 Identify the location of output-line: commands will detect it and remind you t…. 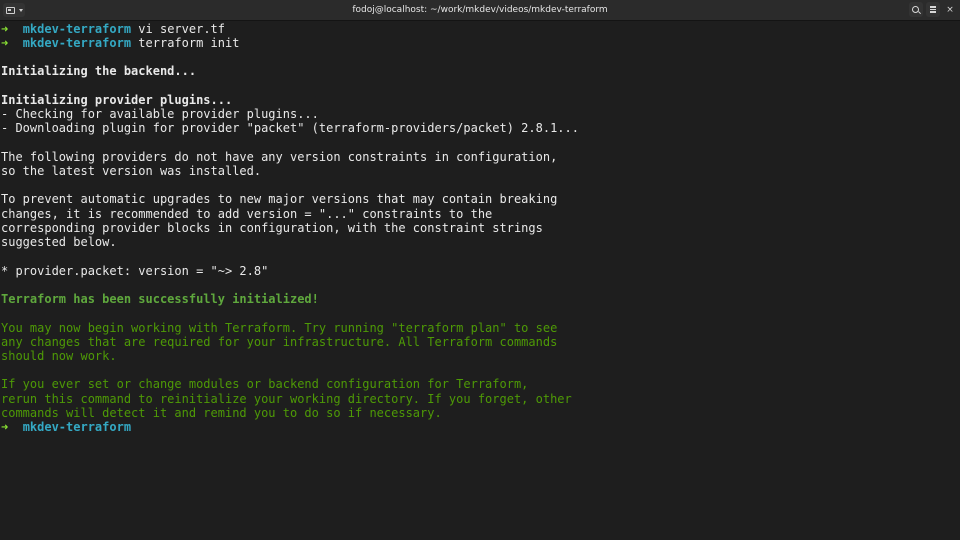
(221, 413).